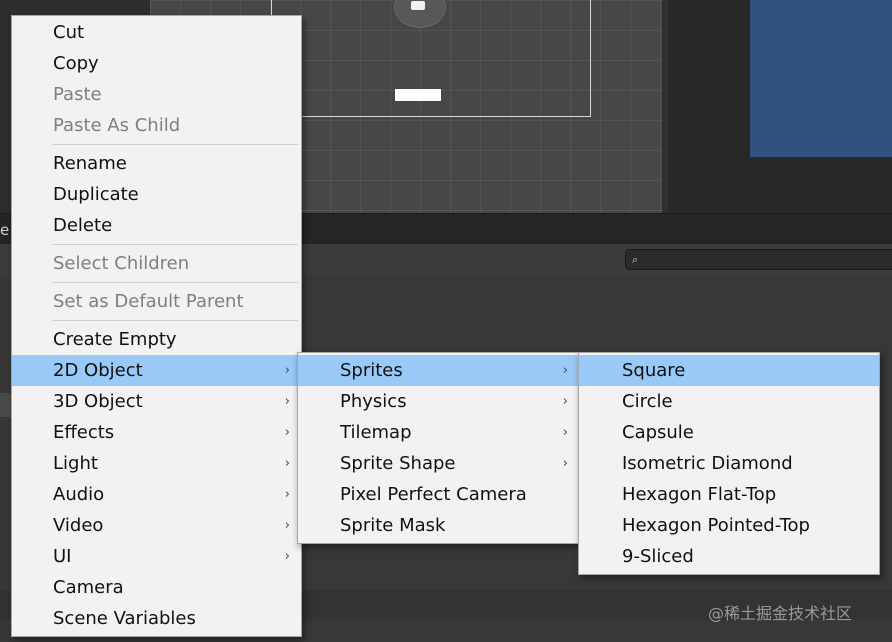 The width and height of the screenshot is (892, 642). What do you see at coordinates (699, 494) in the screenshot?
I see `menu-item-label: Hexagon Flat-Top` at bounding box center [699, 494].